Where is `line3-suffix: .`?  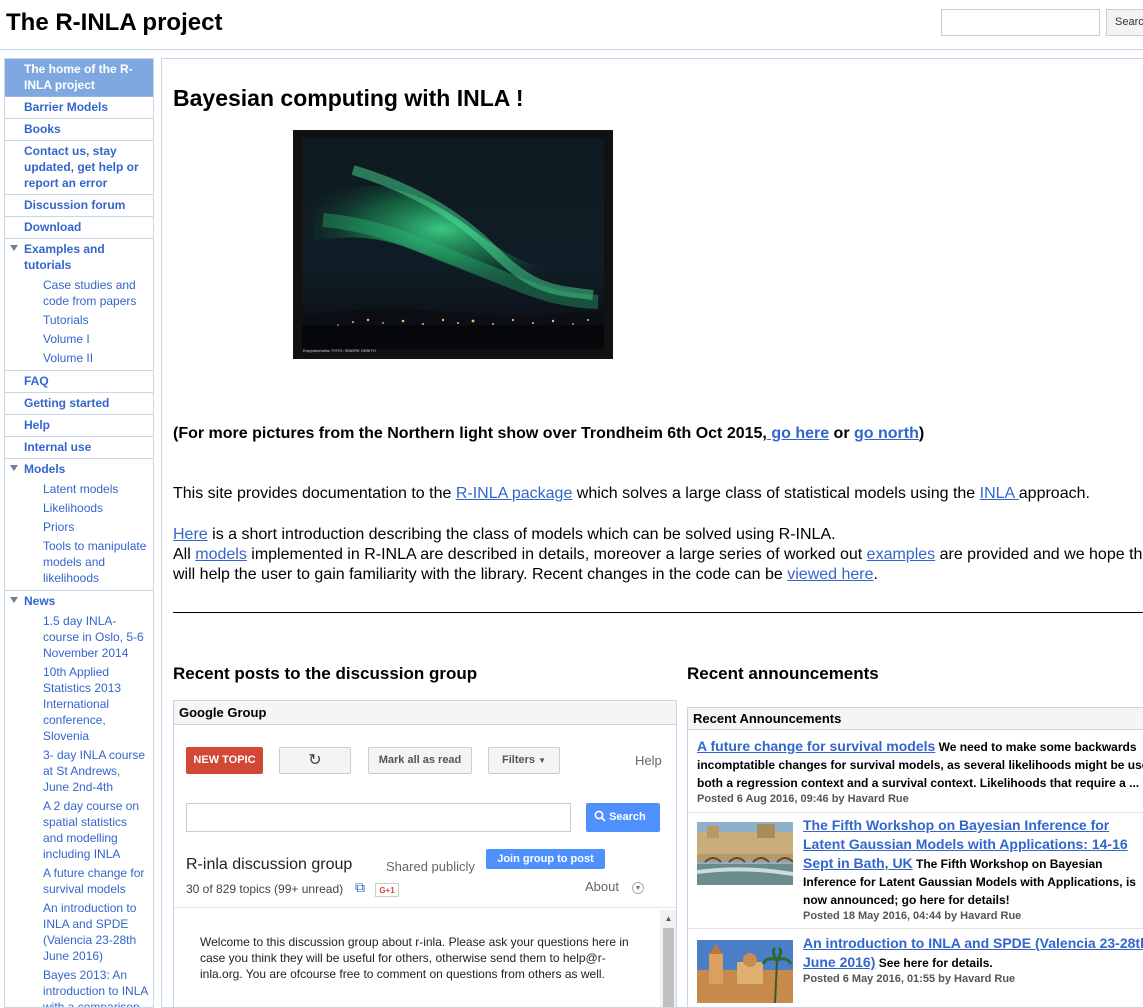
line3-suffix: . is located at coordinates (875, 574).